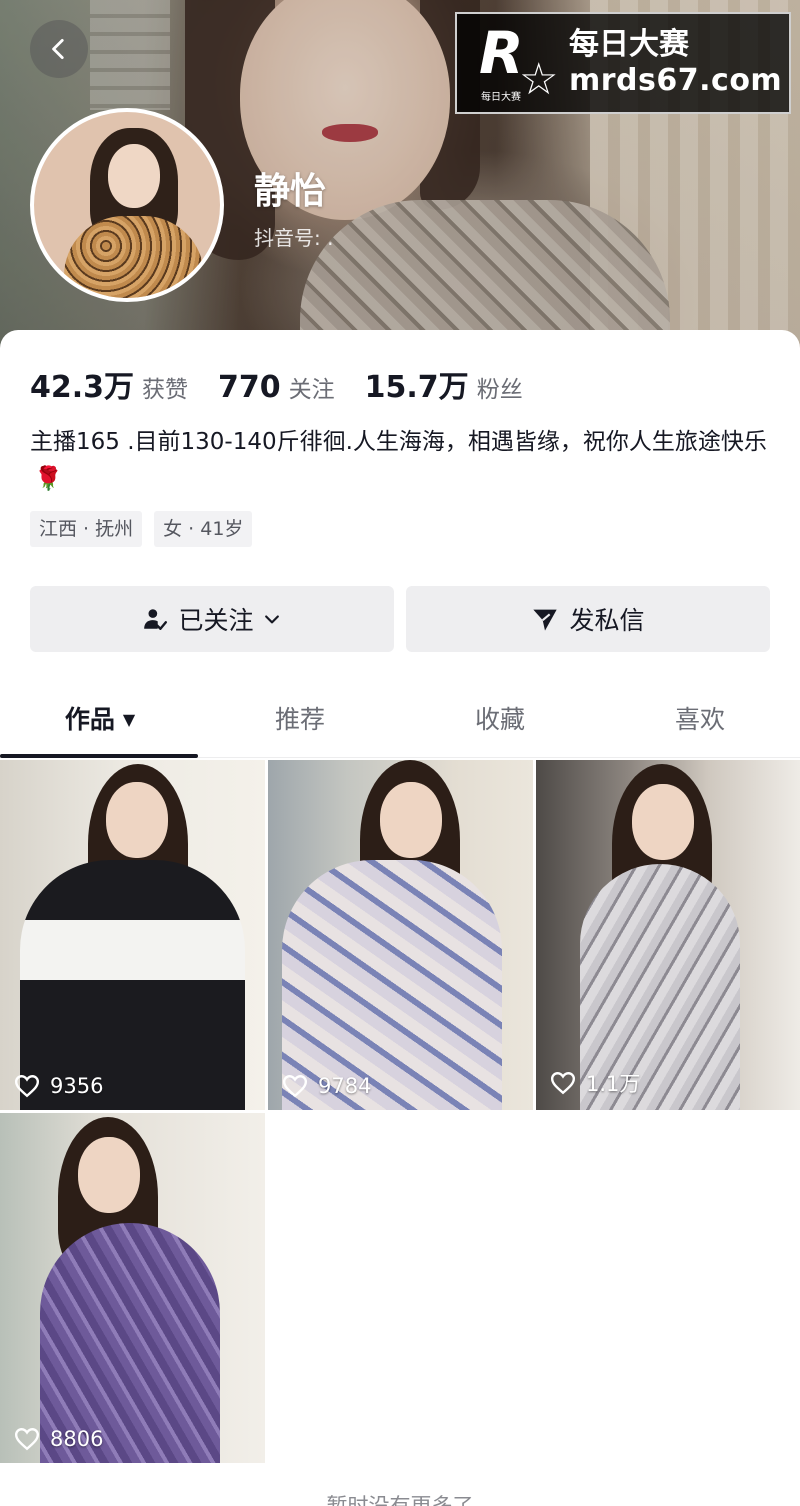 The height and width of the screenshot is (1506, 800). Describe the element at coordinates (311, 390) in the screenshot. I see `stat-following-label: 关注` at that location.